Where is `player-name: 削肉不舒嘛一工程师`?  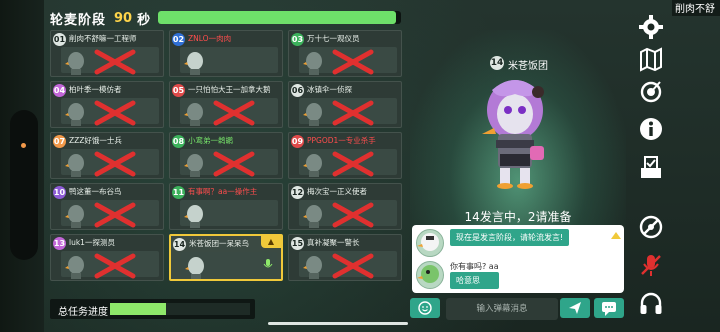
player-name: 削肉不舒嘛一工程师 is located at coordinates (103, 38).